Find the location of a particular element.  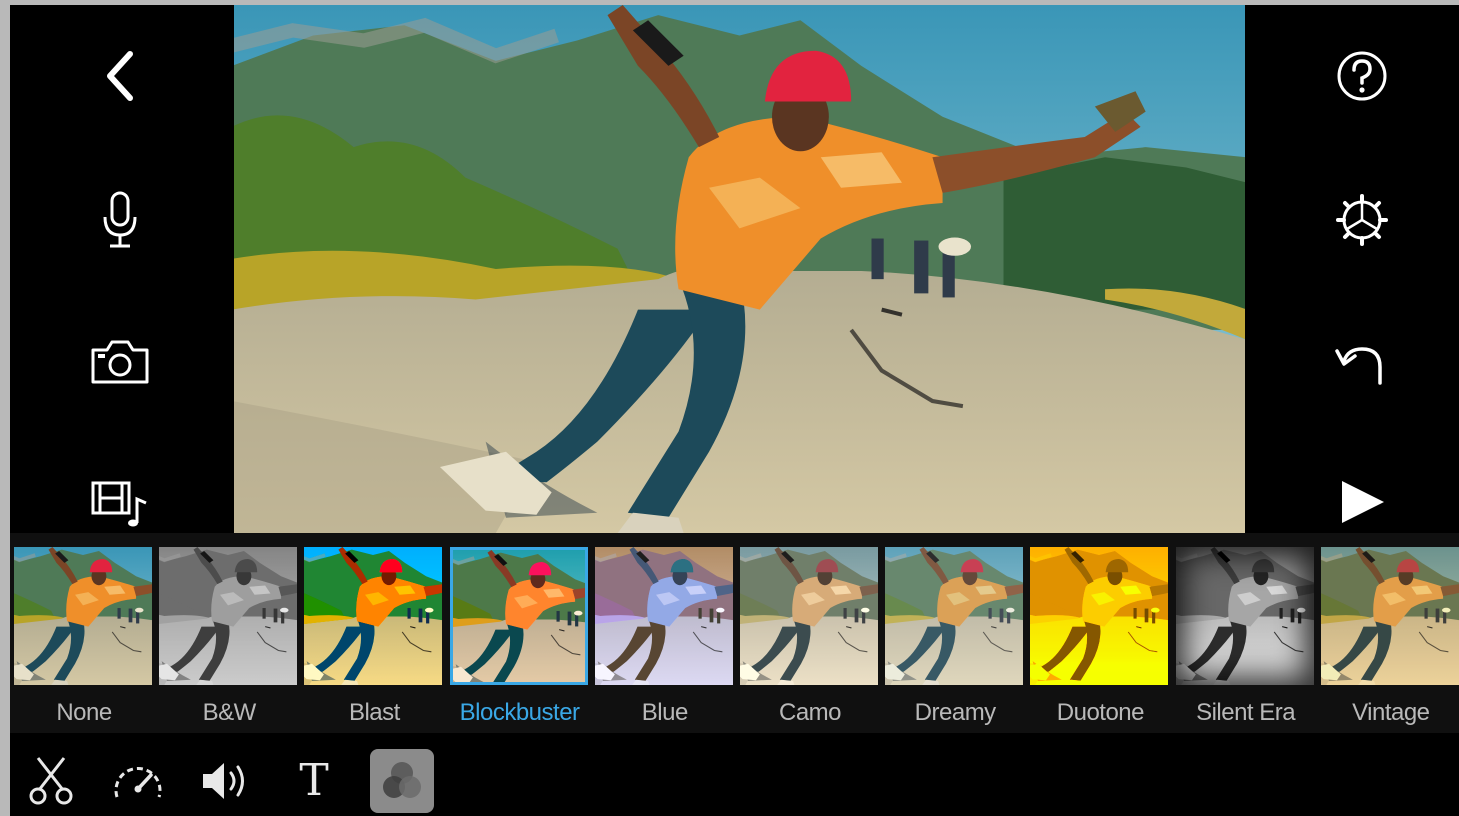

filter-label: Blue is located at coordinates (665, 712).